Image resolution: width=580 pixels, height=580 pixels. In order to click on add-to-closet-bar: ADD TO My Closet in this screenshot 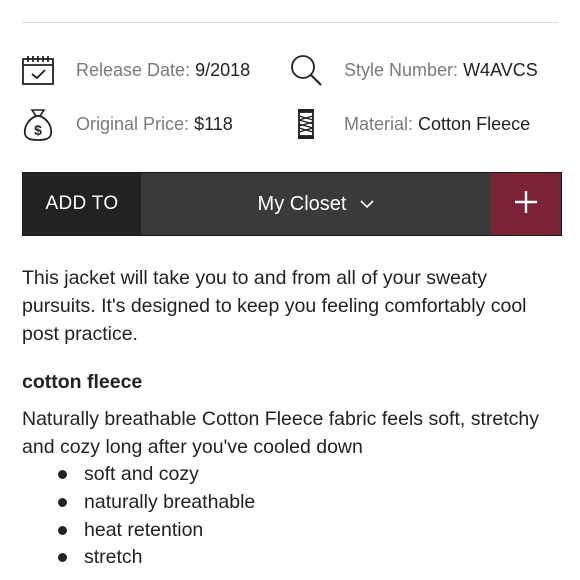, I will do `click(292, 204)`.